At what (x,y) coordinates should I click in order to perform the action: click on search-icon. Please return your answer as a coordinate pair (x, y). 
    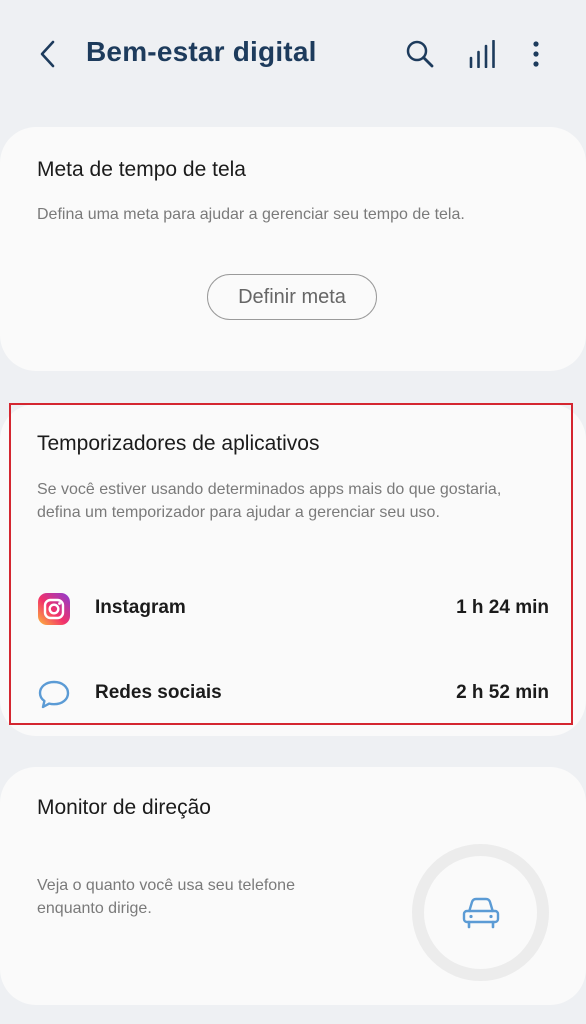
    Looking at the image, I should click on (420, 54).